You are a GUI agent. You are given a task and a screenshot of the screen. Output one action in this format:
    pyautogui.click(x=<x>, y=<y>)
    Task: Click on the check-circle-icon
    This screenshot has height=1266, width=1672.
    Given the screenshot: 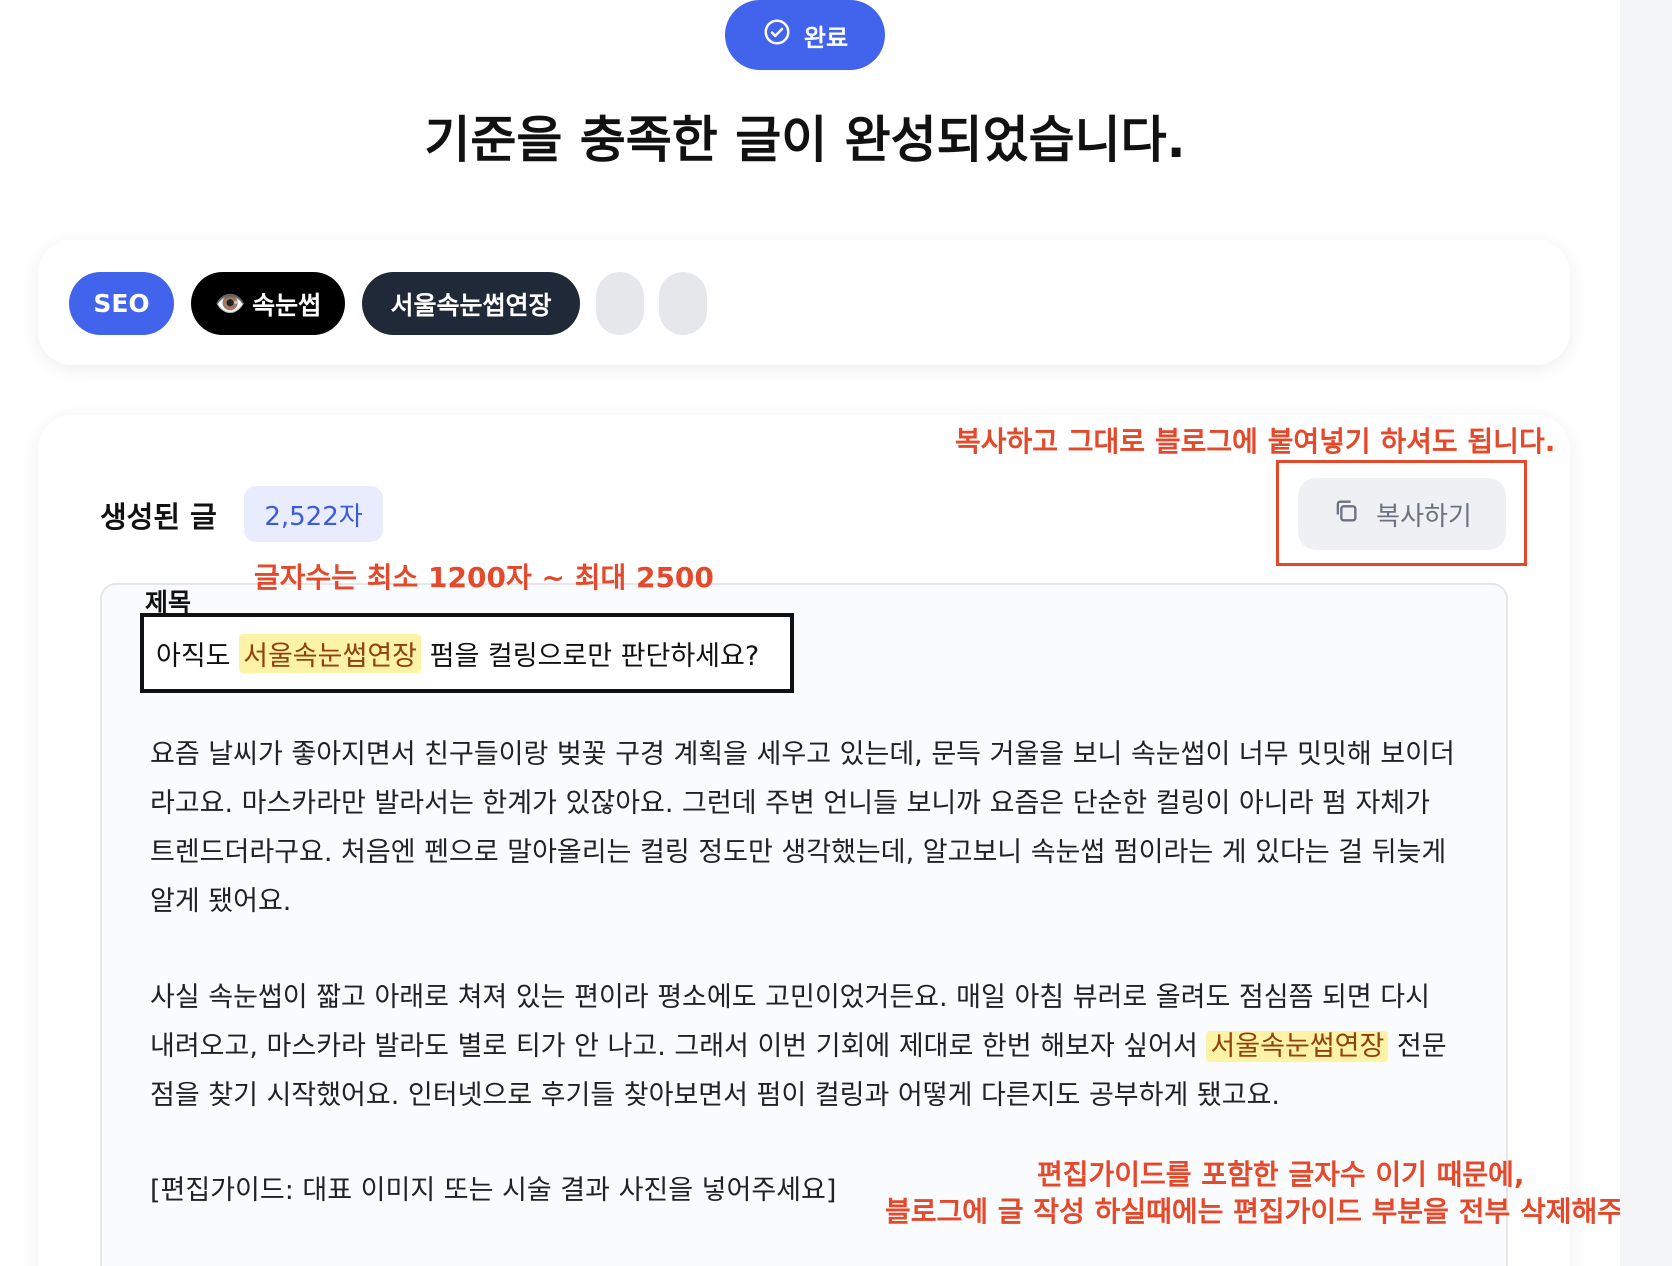 What is the action you would take?
    pyautogui.click(x=777, y=35)
    